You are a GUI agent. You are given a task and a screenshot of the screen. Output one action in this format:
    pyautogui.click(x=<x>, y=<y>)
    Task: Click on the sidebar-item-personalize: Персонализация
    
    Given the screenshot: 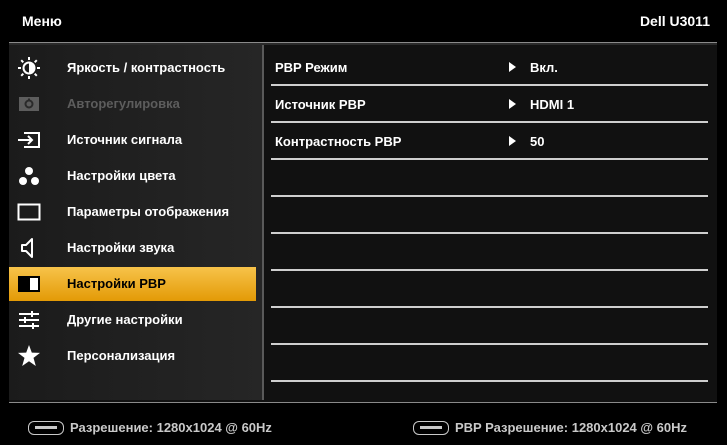 What is the action you would take?
    pyautogui.click(x=132, y=356)
    